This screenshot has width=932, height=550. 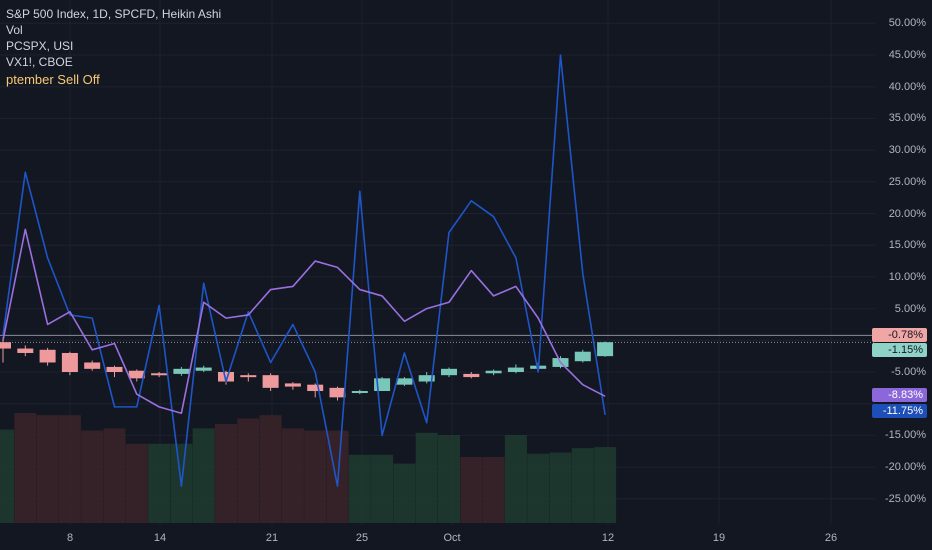 I want to click on y-tick-label: 25.00%, so click(x=907, y=181).